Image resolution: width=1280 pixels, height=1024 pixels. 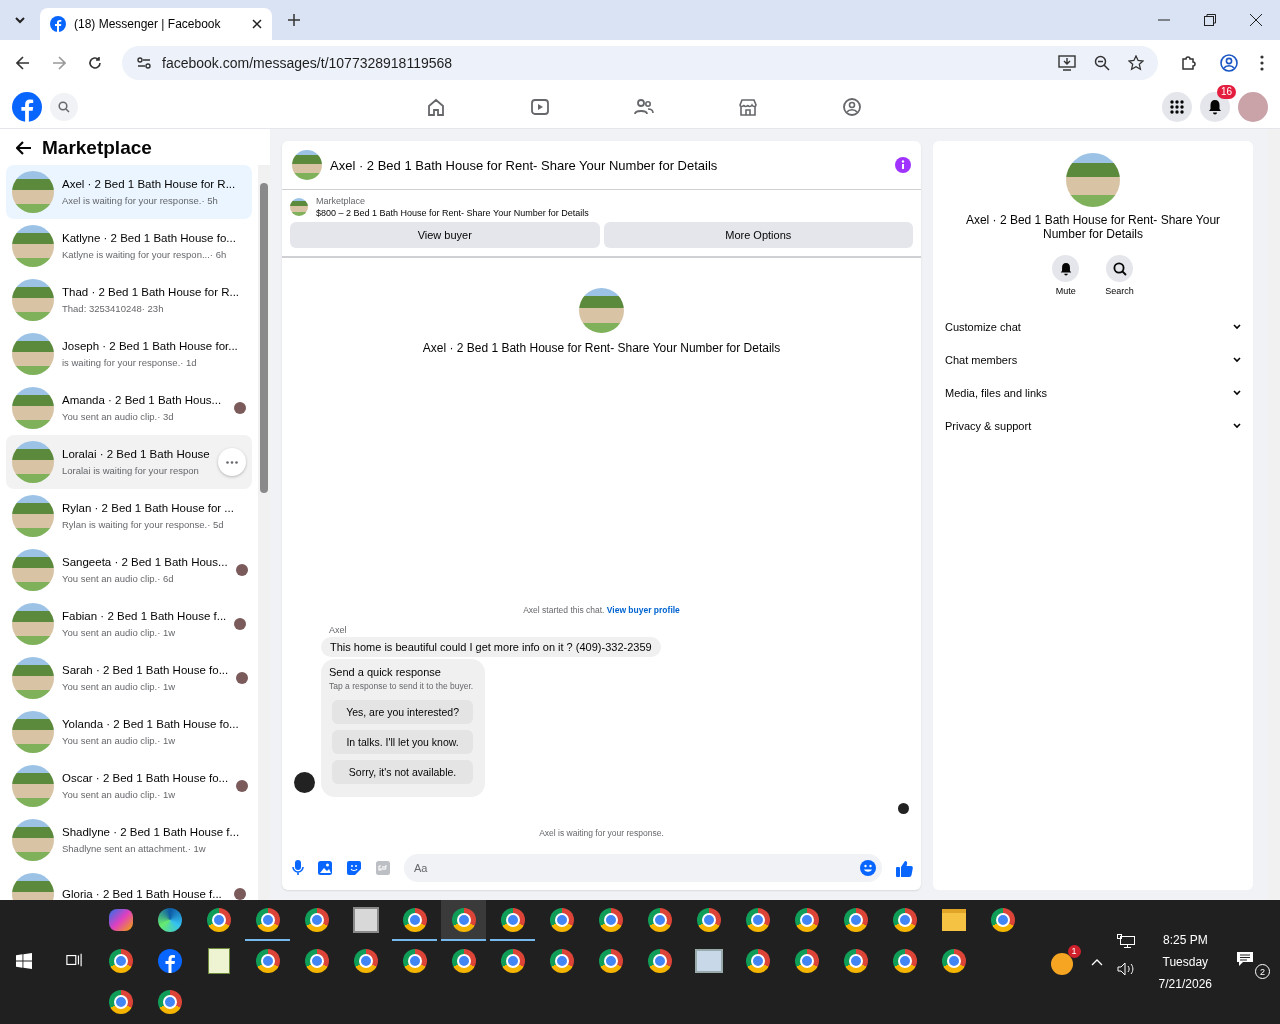 What do you see at coordinates (1125, 941) in the screenshot?
I see `network-icon` at bounding box center [1125, 941].